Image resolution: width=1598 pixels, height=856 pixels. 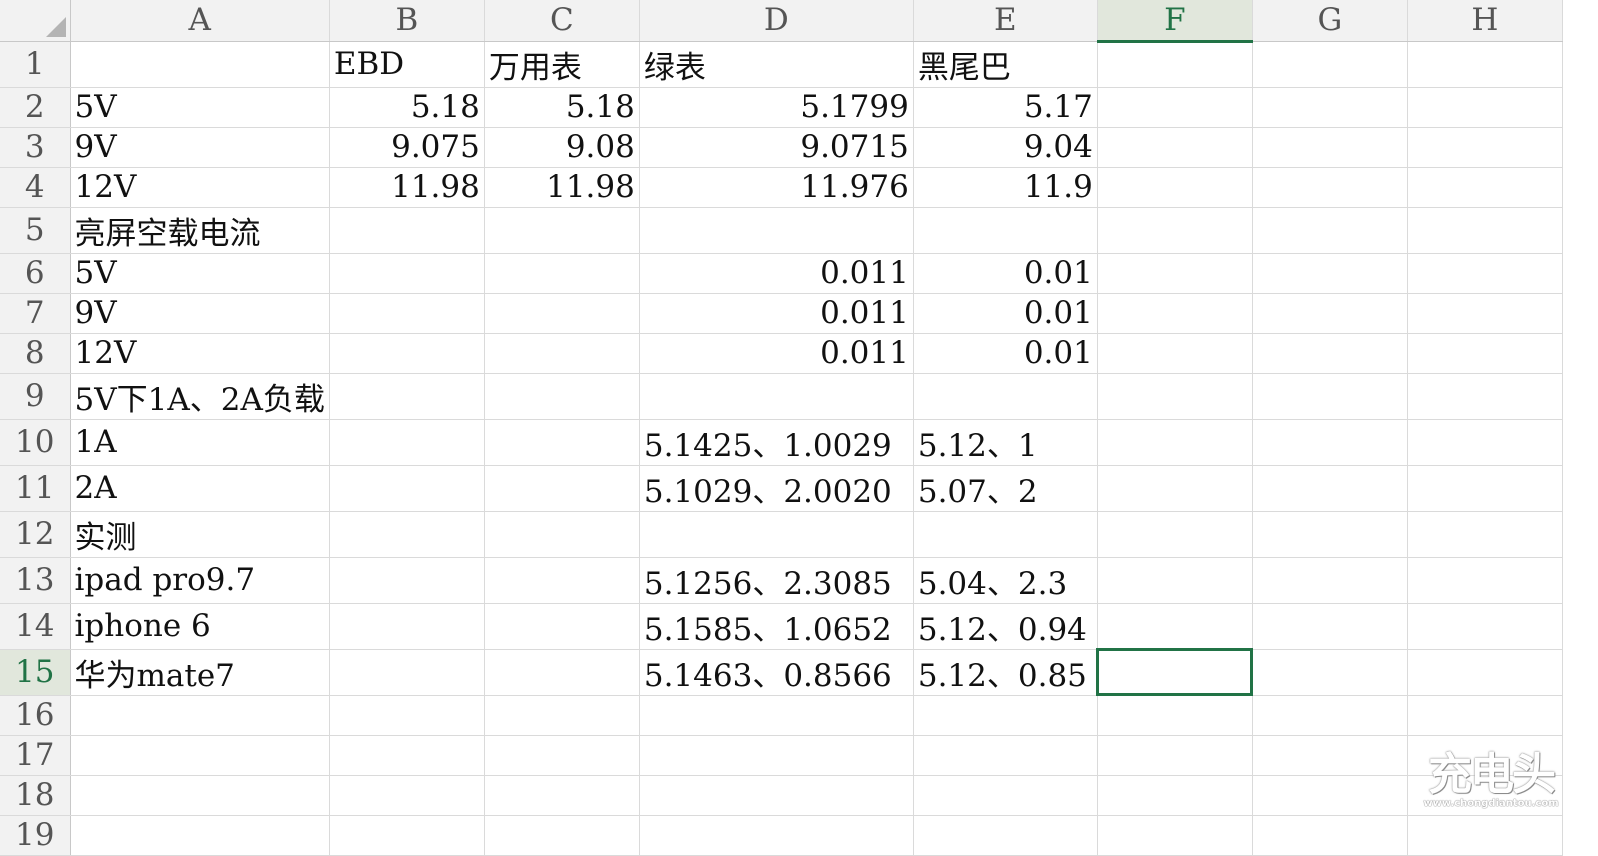 I want to click on cell-f7, so click(x=1175, y=313).